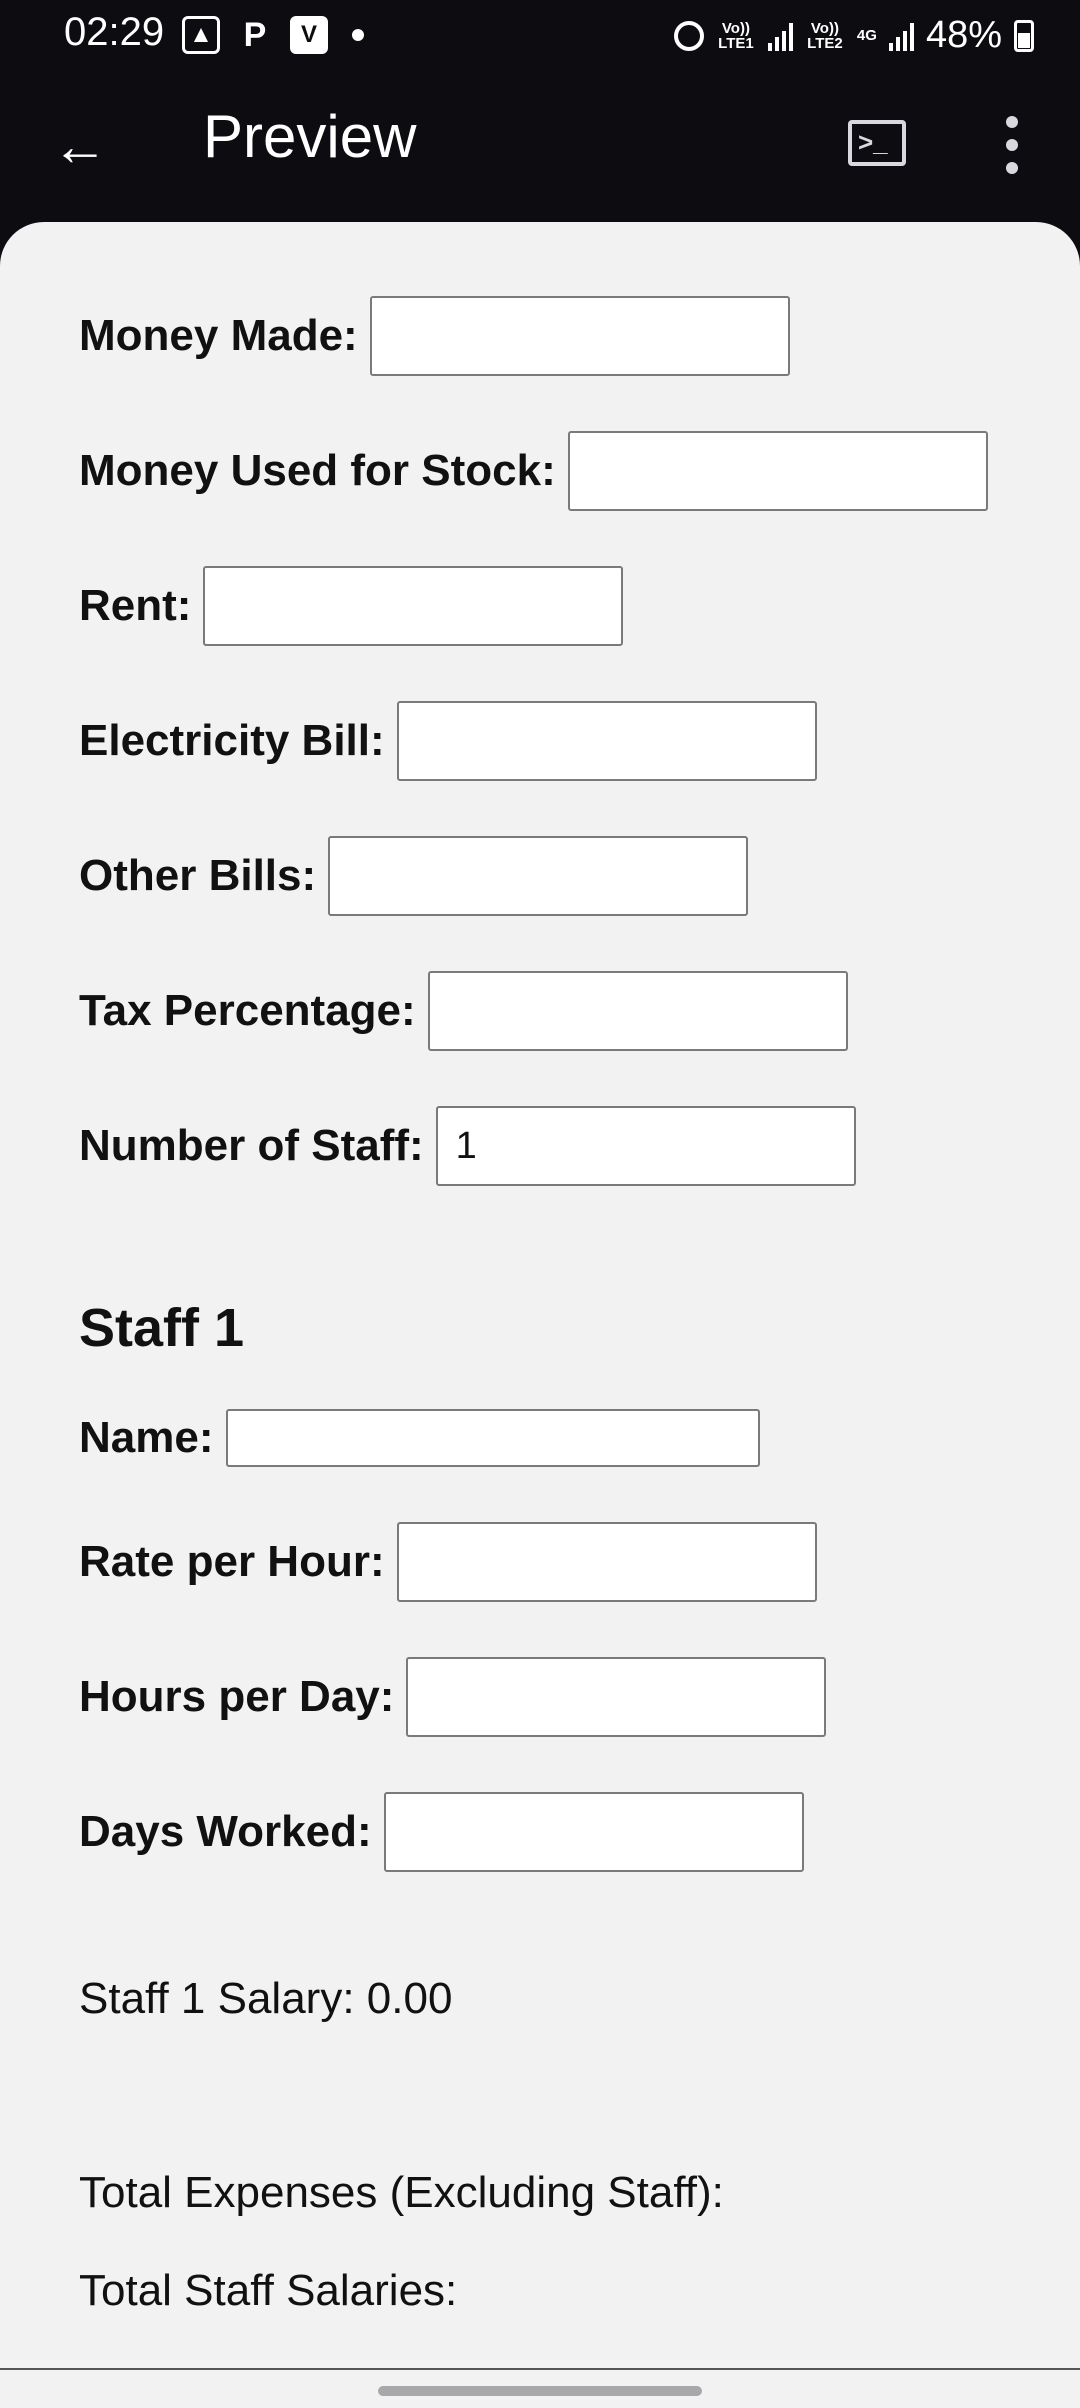 The image size is (1080, 2408). Describe the element at coordinates (645, 1146) in the screenshot. I see `number-of-staff-input` at that location.